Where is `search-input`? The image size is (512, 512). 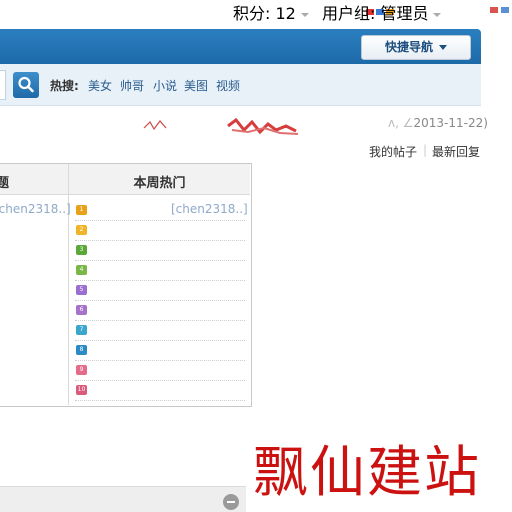
search-input is located at coordinates (3, 85).